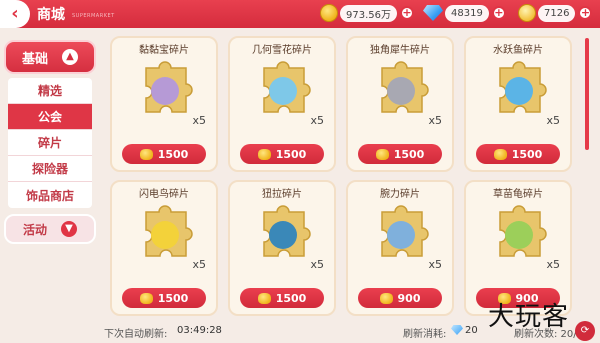  Describe the element at coordinates (199, 330) in the screenshot. I see `auto-refresh-timer: 03:49:28` at that location.